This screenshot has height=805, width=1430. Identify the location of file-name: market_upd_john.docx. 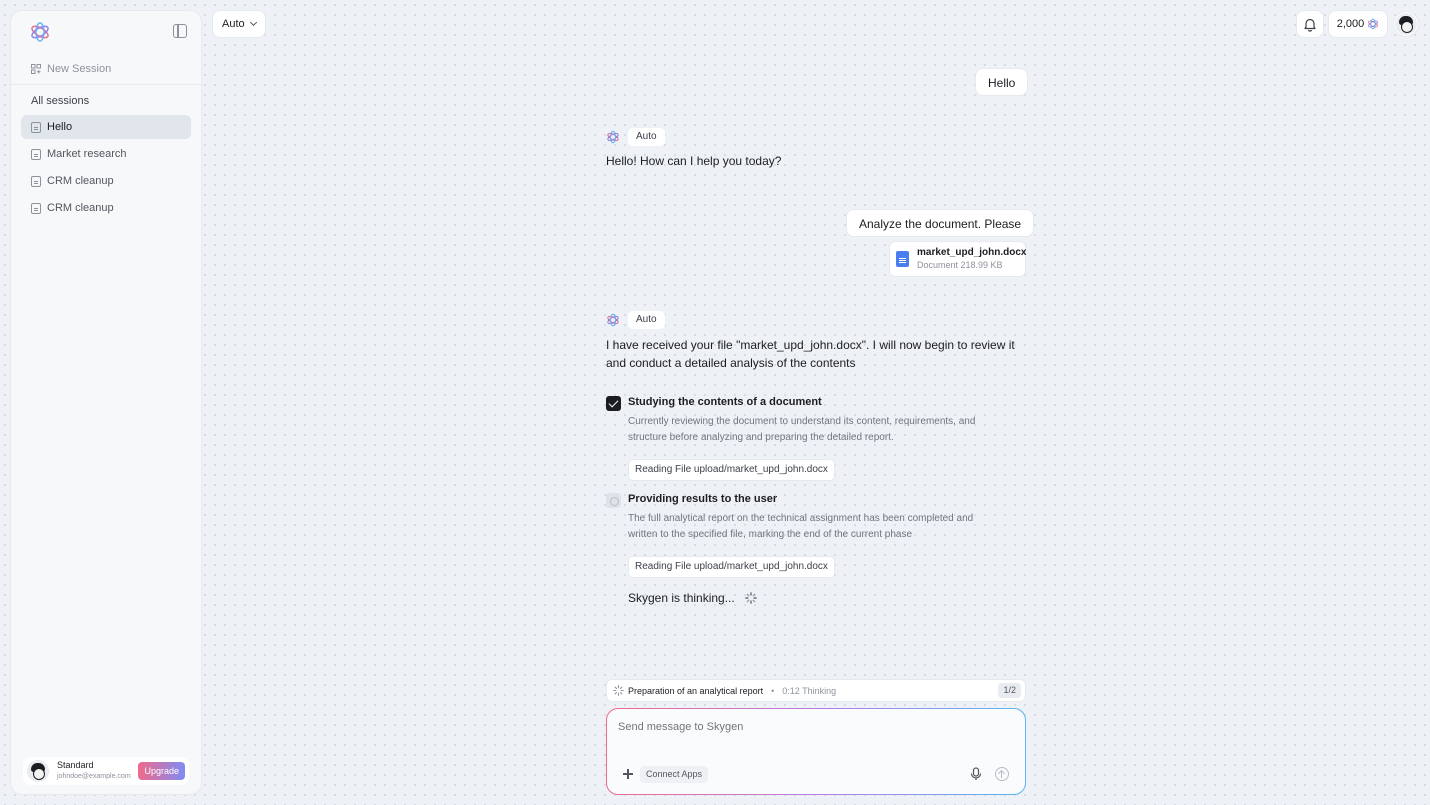
(972, 252).